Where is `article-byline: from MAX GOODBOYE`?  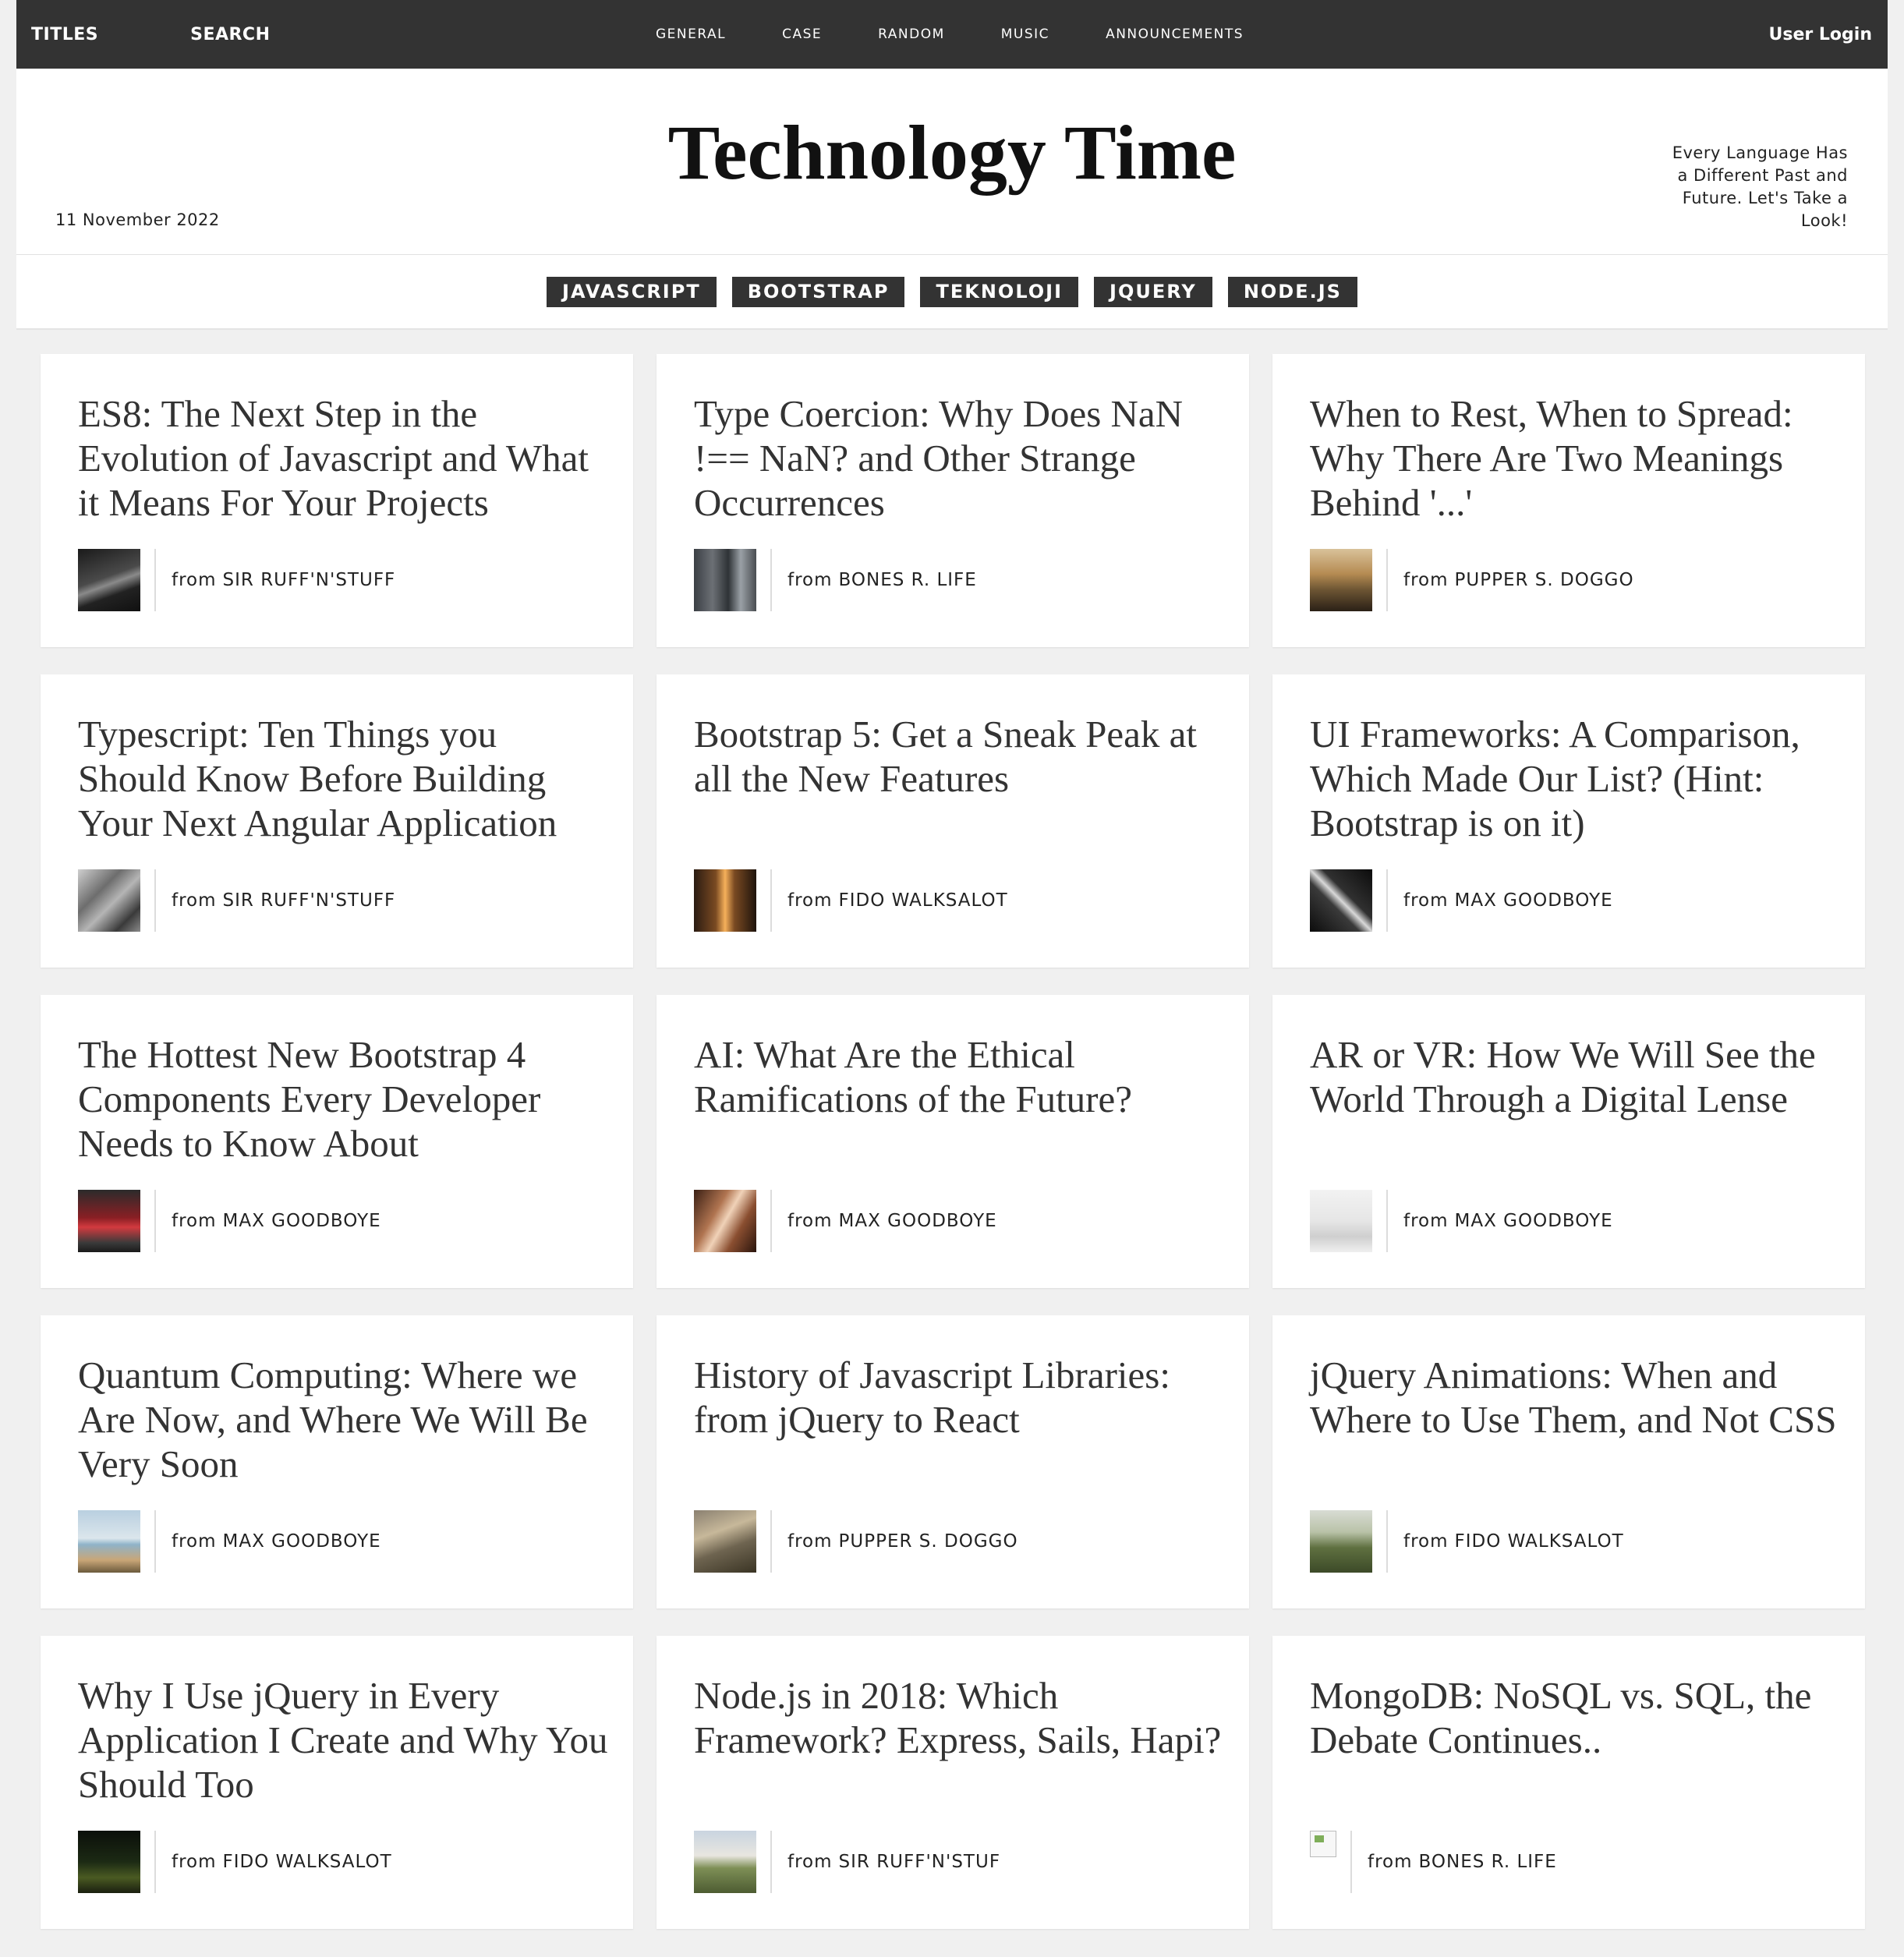
article-byline: from MAX GOODBOYE is located at coordinates (230, 1541).